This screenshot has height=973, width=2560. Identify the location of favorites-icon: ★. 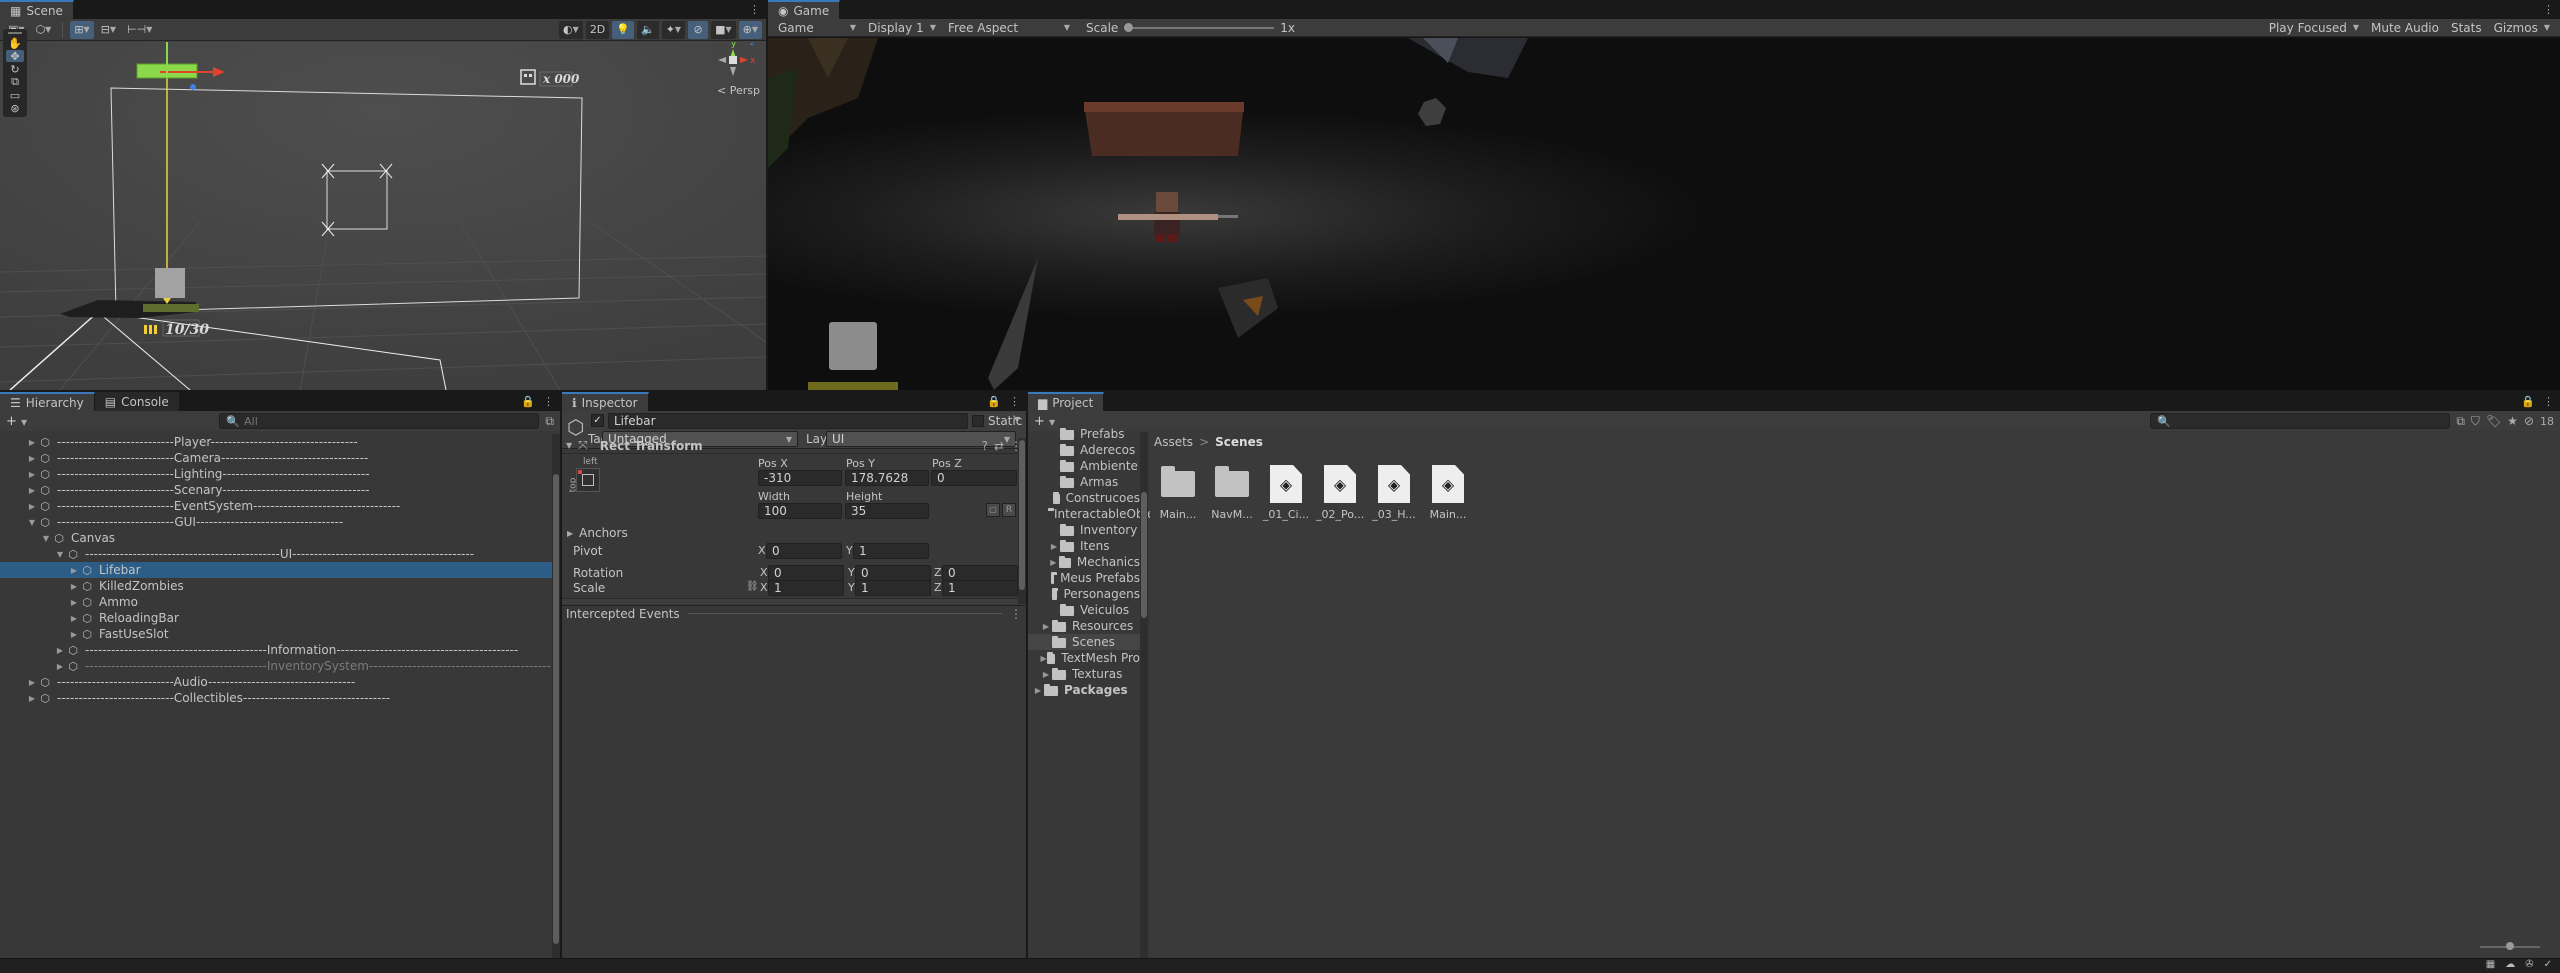
(2512, 421).